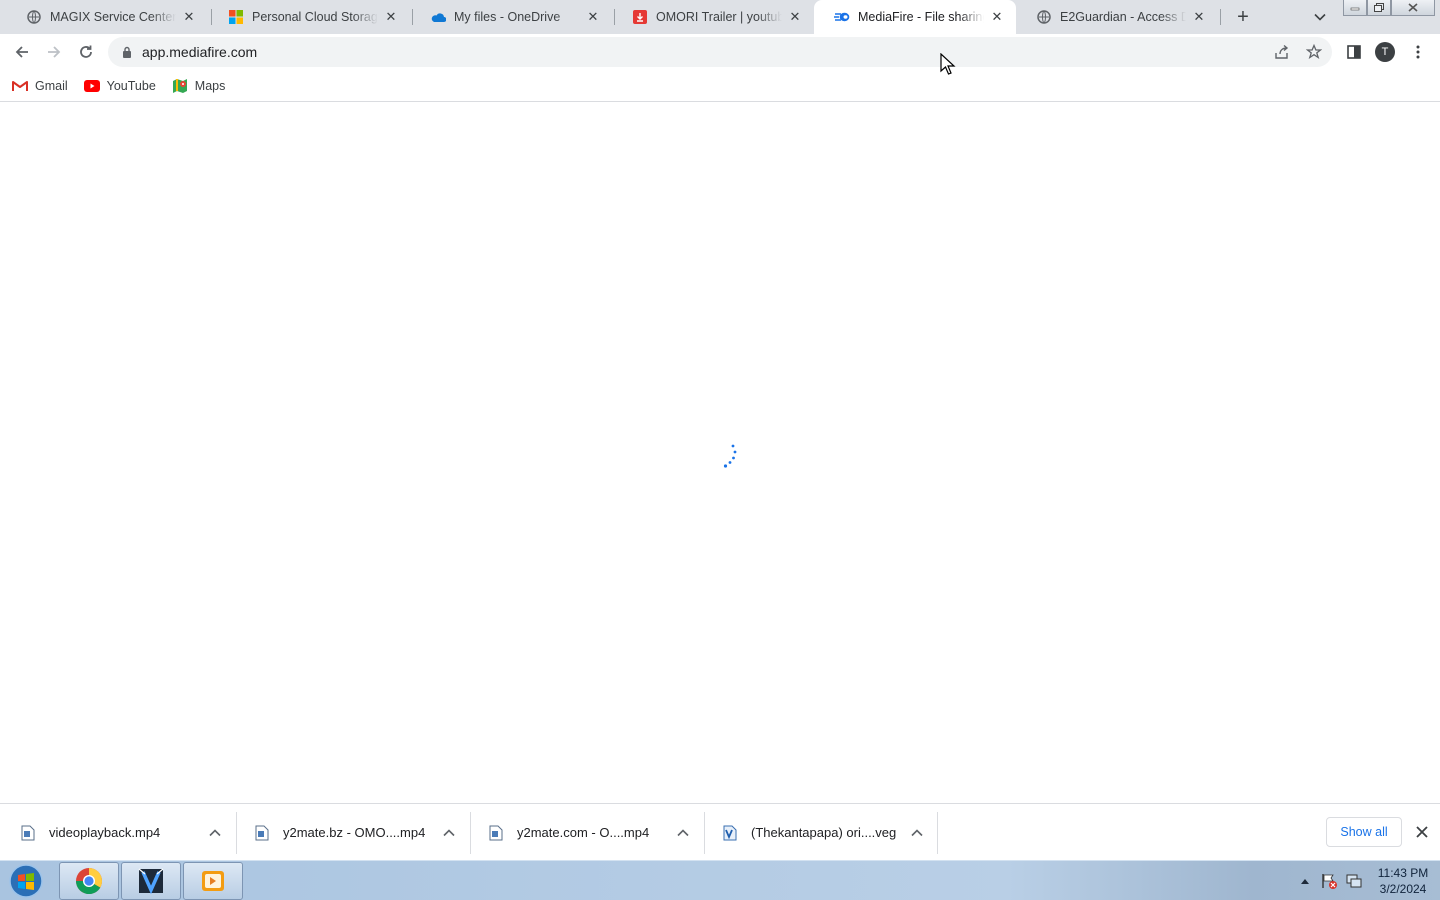 The width and height of the screenshot is (1440, 900). Describe the element at coordinates (730, 833) in the screenshot. I see `vegas-file-icon` at that location.